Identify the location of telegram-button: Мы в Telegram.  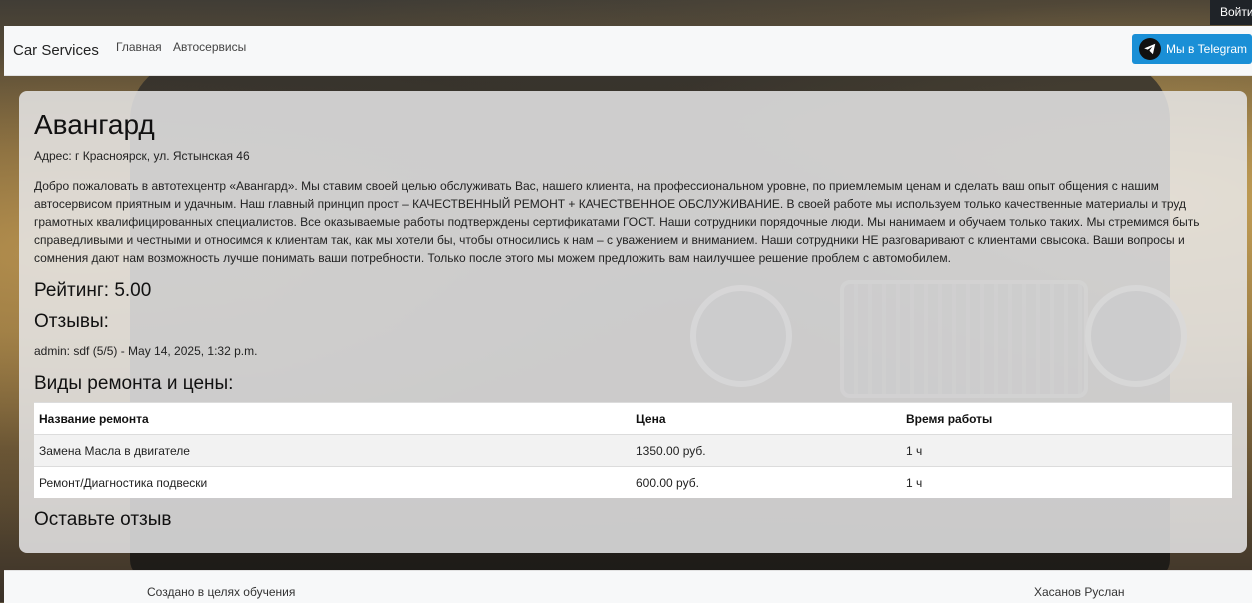
(1192, 49).